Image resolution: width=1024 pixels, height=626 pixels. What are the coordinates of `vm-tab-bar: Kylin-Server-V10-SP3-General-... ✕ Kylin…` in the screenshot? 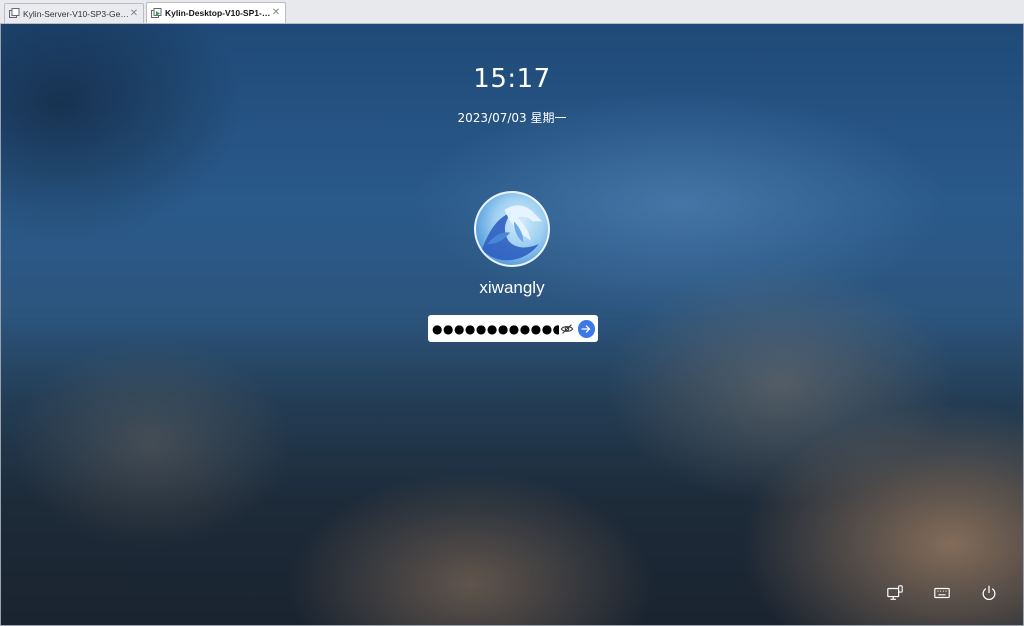 It's located at (512, 12).